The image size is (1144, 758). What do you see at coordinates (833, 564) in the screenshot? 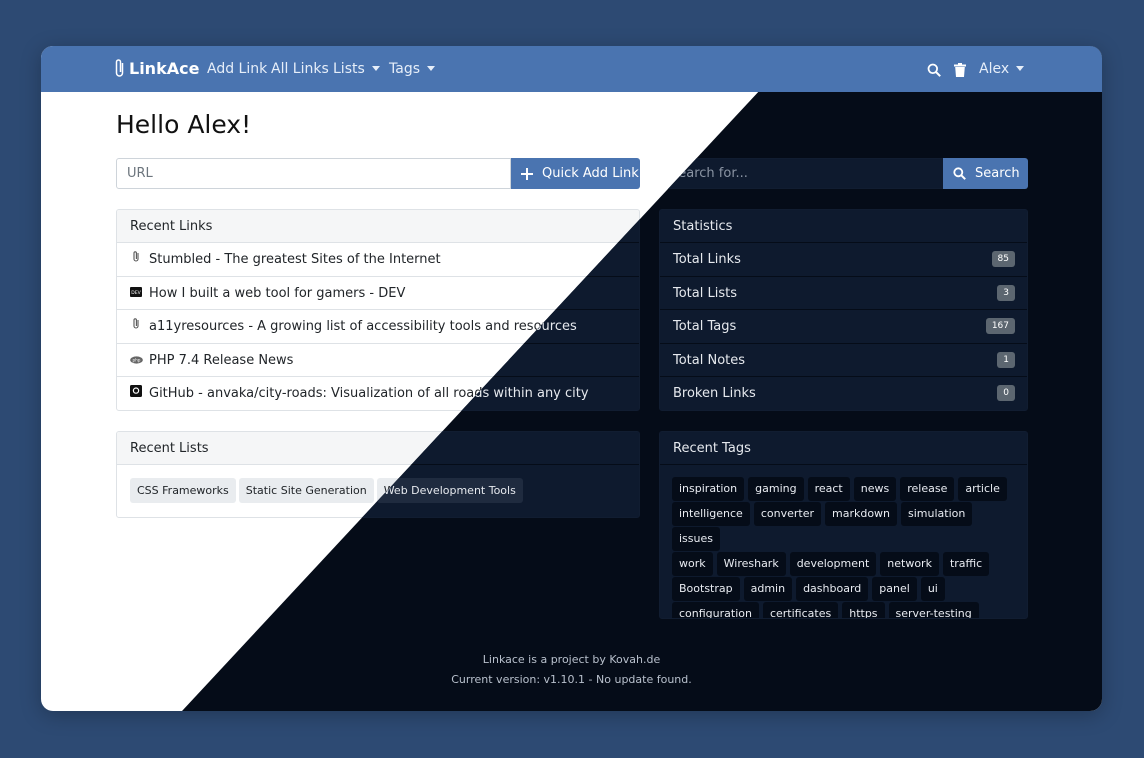
I see `tag-pill: development` at bounding box center [833, 564].